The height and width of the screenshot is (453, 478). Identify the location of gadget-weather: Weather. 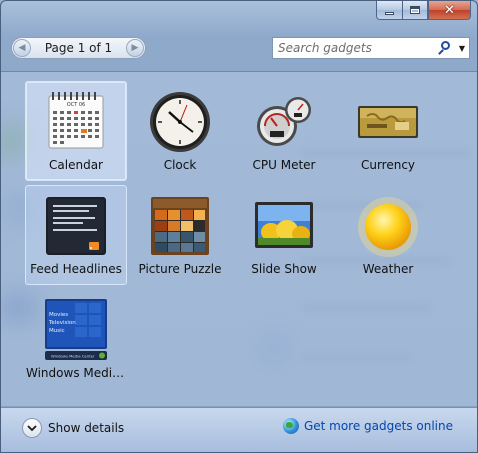
(388, 235).